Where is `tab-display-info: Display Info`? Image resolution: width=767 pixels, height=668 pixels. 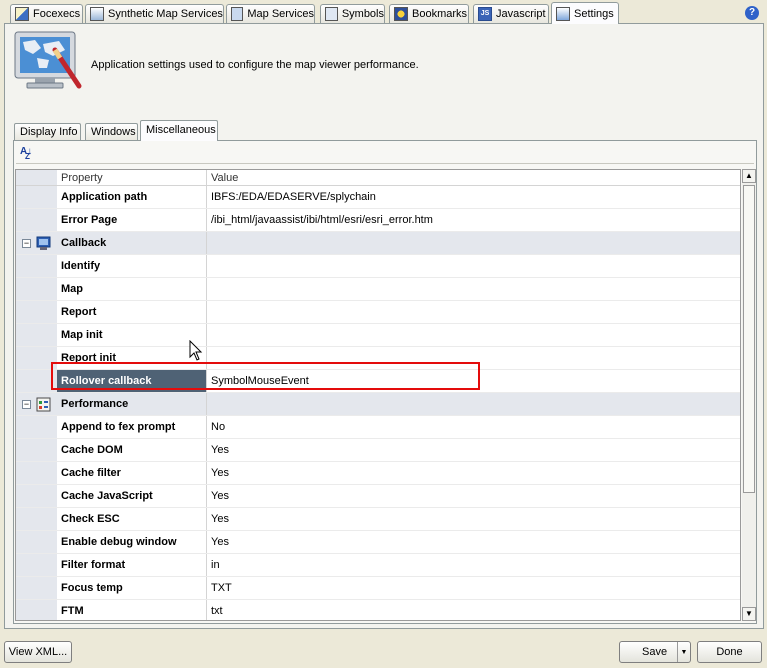 tab-display-info: Display Info is located at coordinates (47, 131).